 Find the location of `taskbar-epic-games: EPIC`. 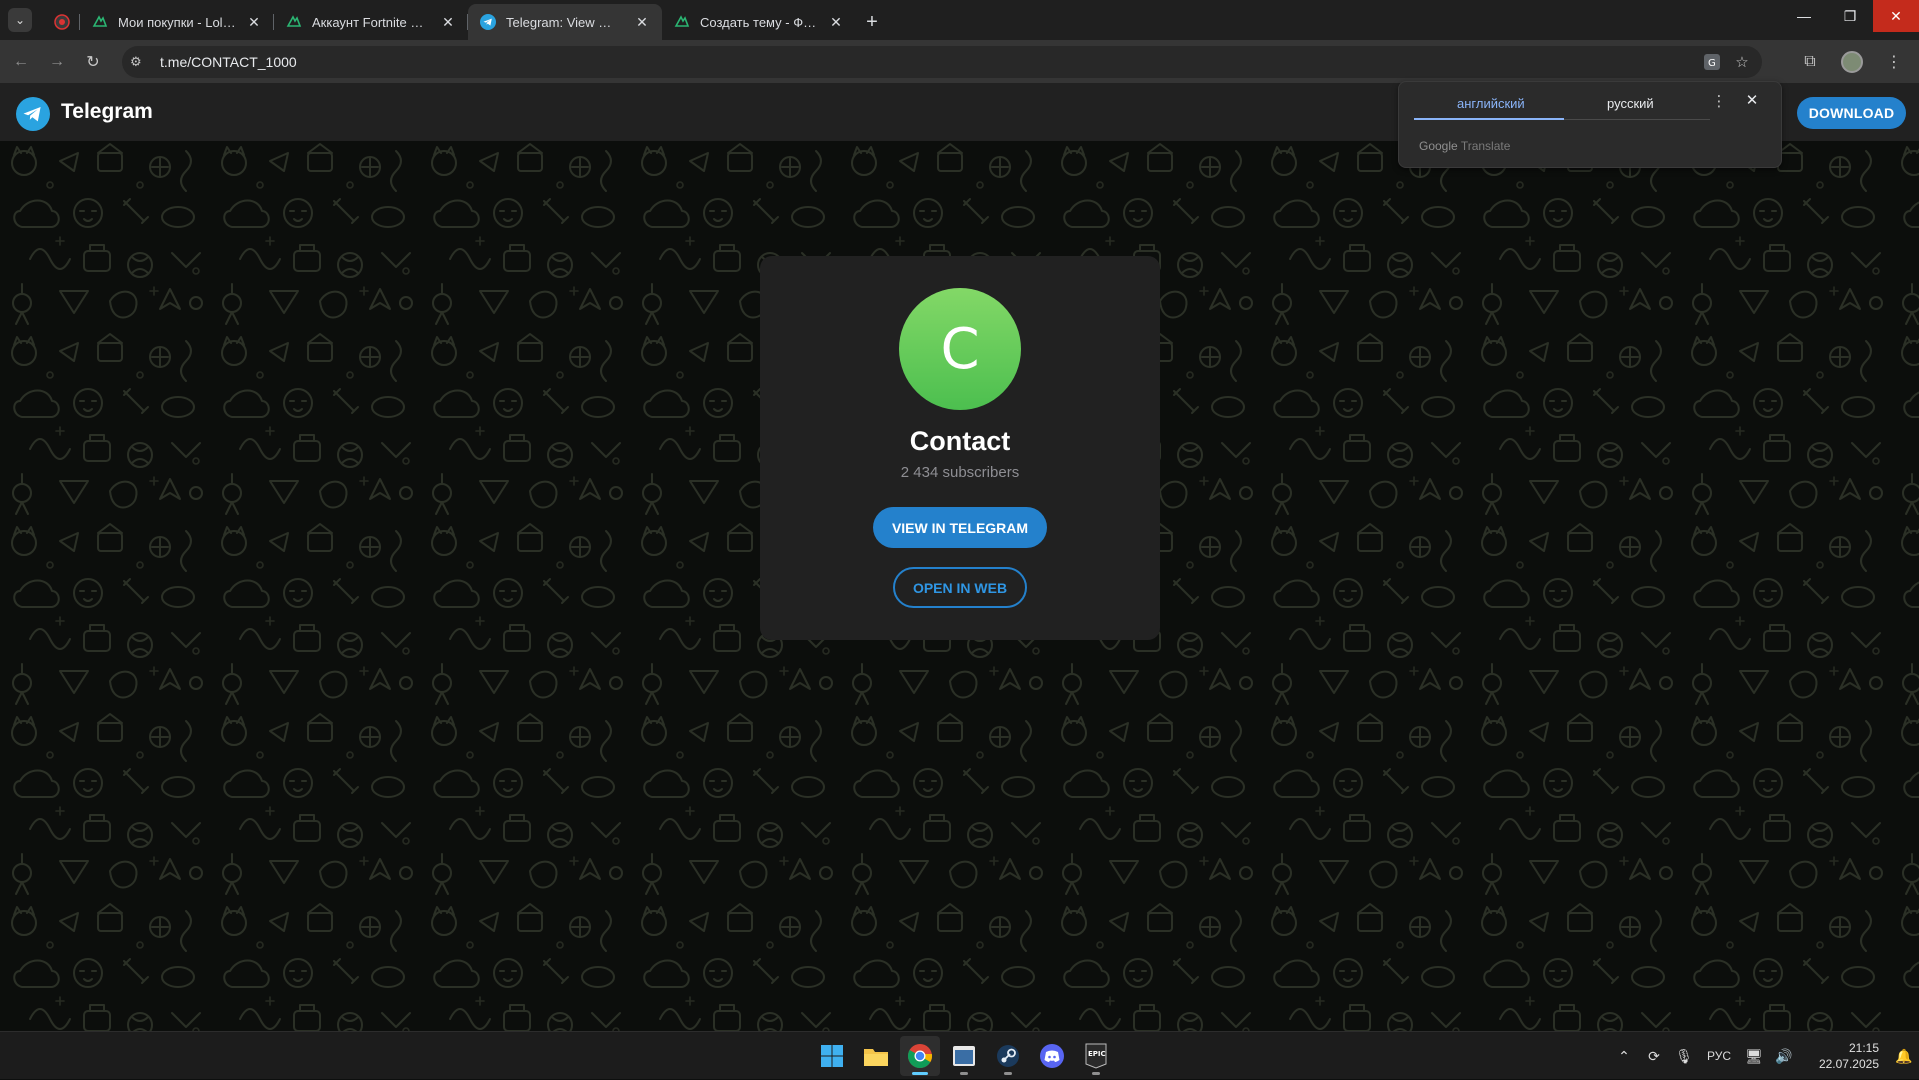

taskbar-epic-games: EPIC is located at coordinates (1096, 1056).